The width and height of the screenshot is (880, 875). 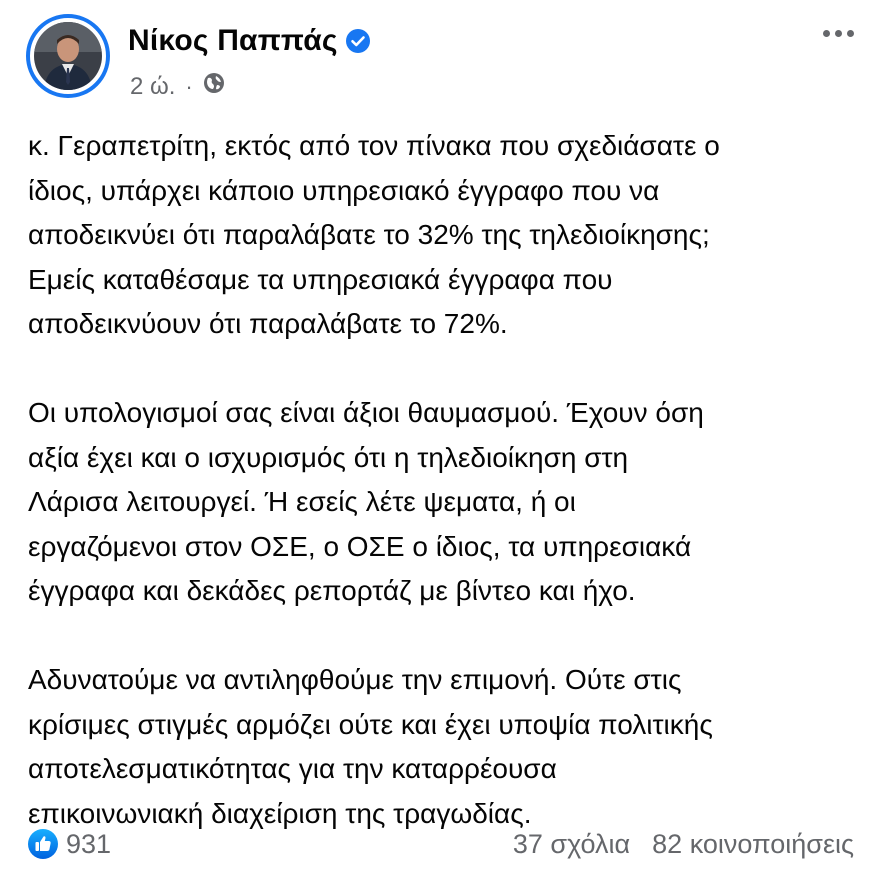 What do you see at coordinates (214, 86) in the screenshot?
I see `globe-icon` at bounding box center [214, 86].